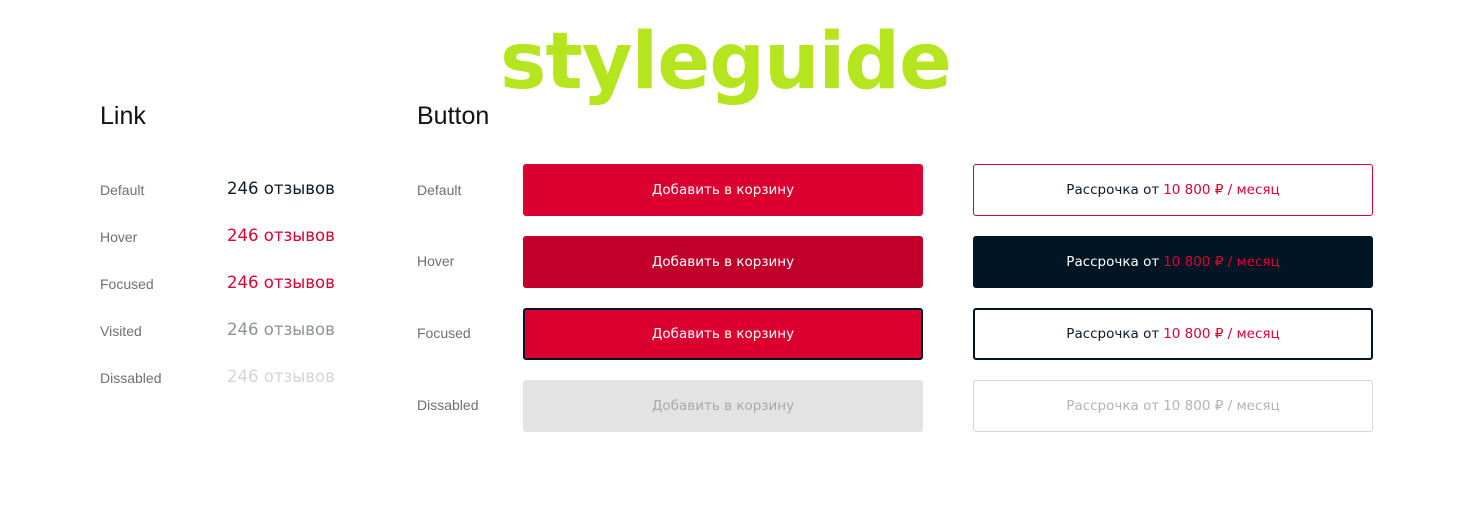  I want to click on link-state-label-default: Default, so click(122, 190).